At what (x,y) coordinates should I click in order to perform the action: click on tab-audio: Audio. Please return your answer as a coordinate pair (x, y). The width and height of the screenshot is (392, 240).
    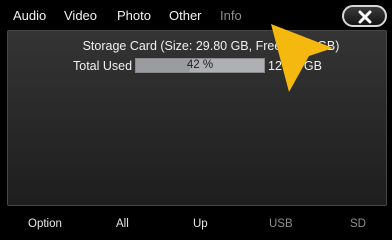
    Looking at the image, I should click on (29, 16).